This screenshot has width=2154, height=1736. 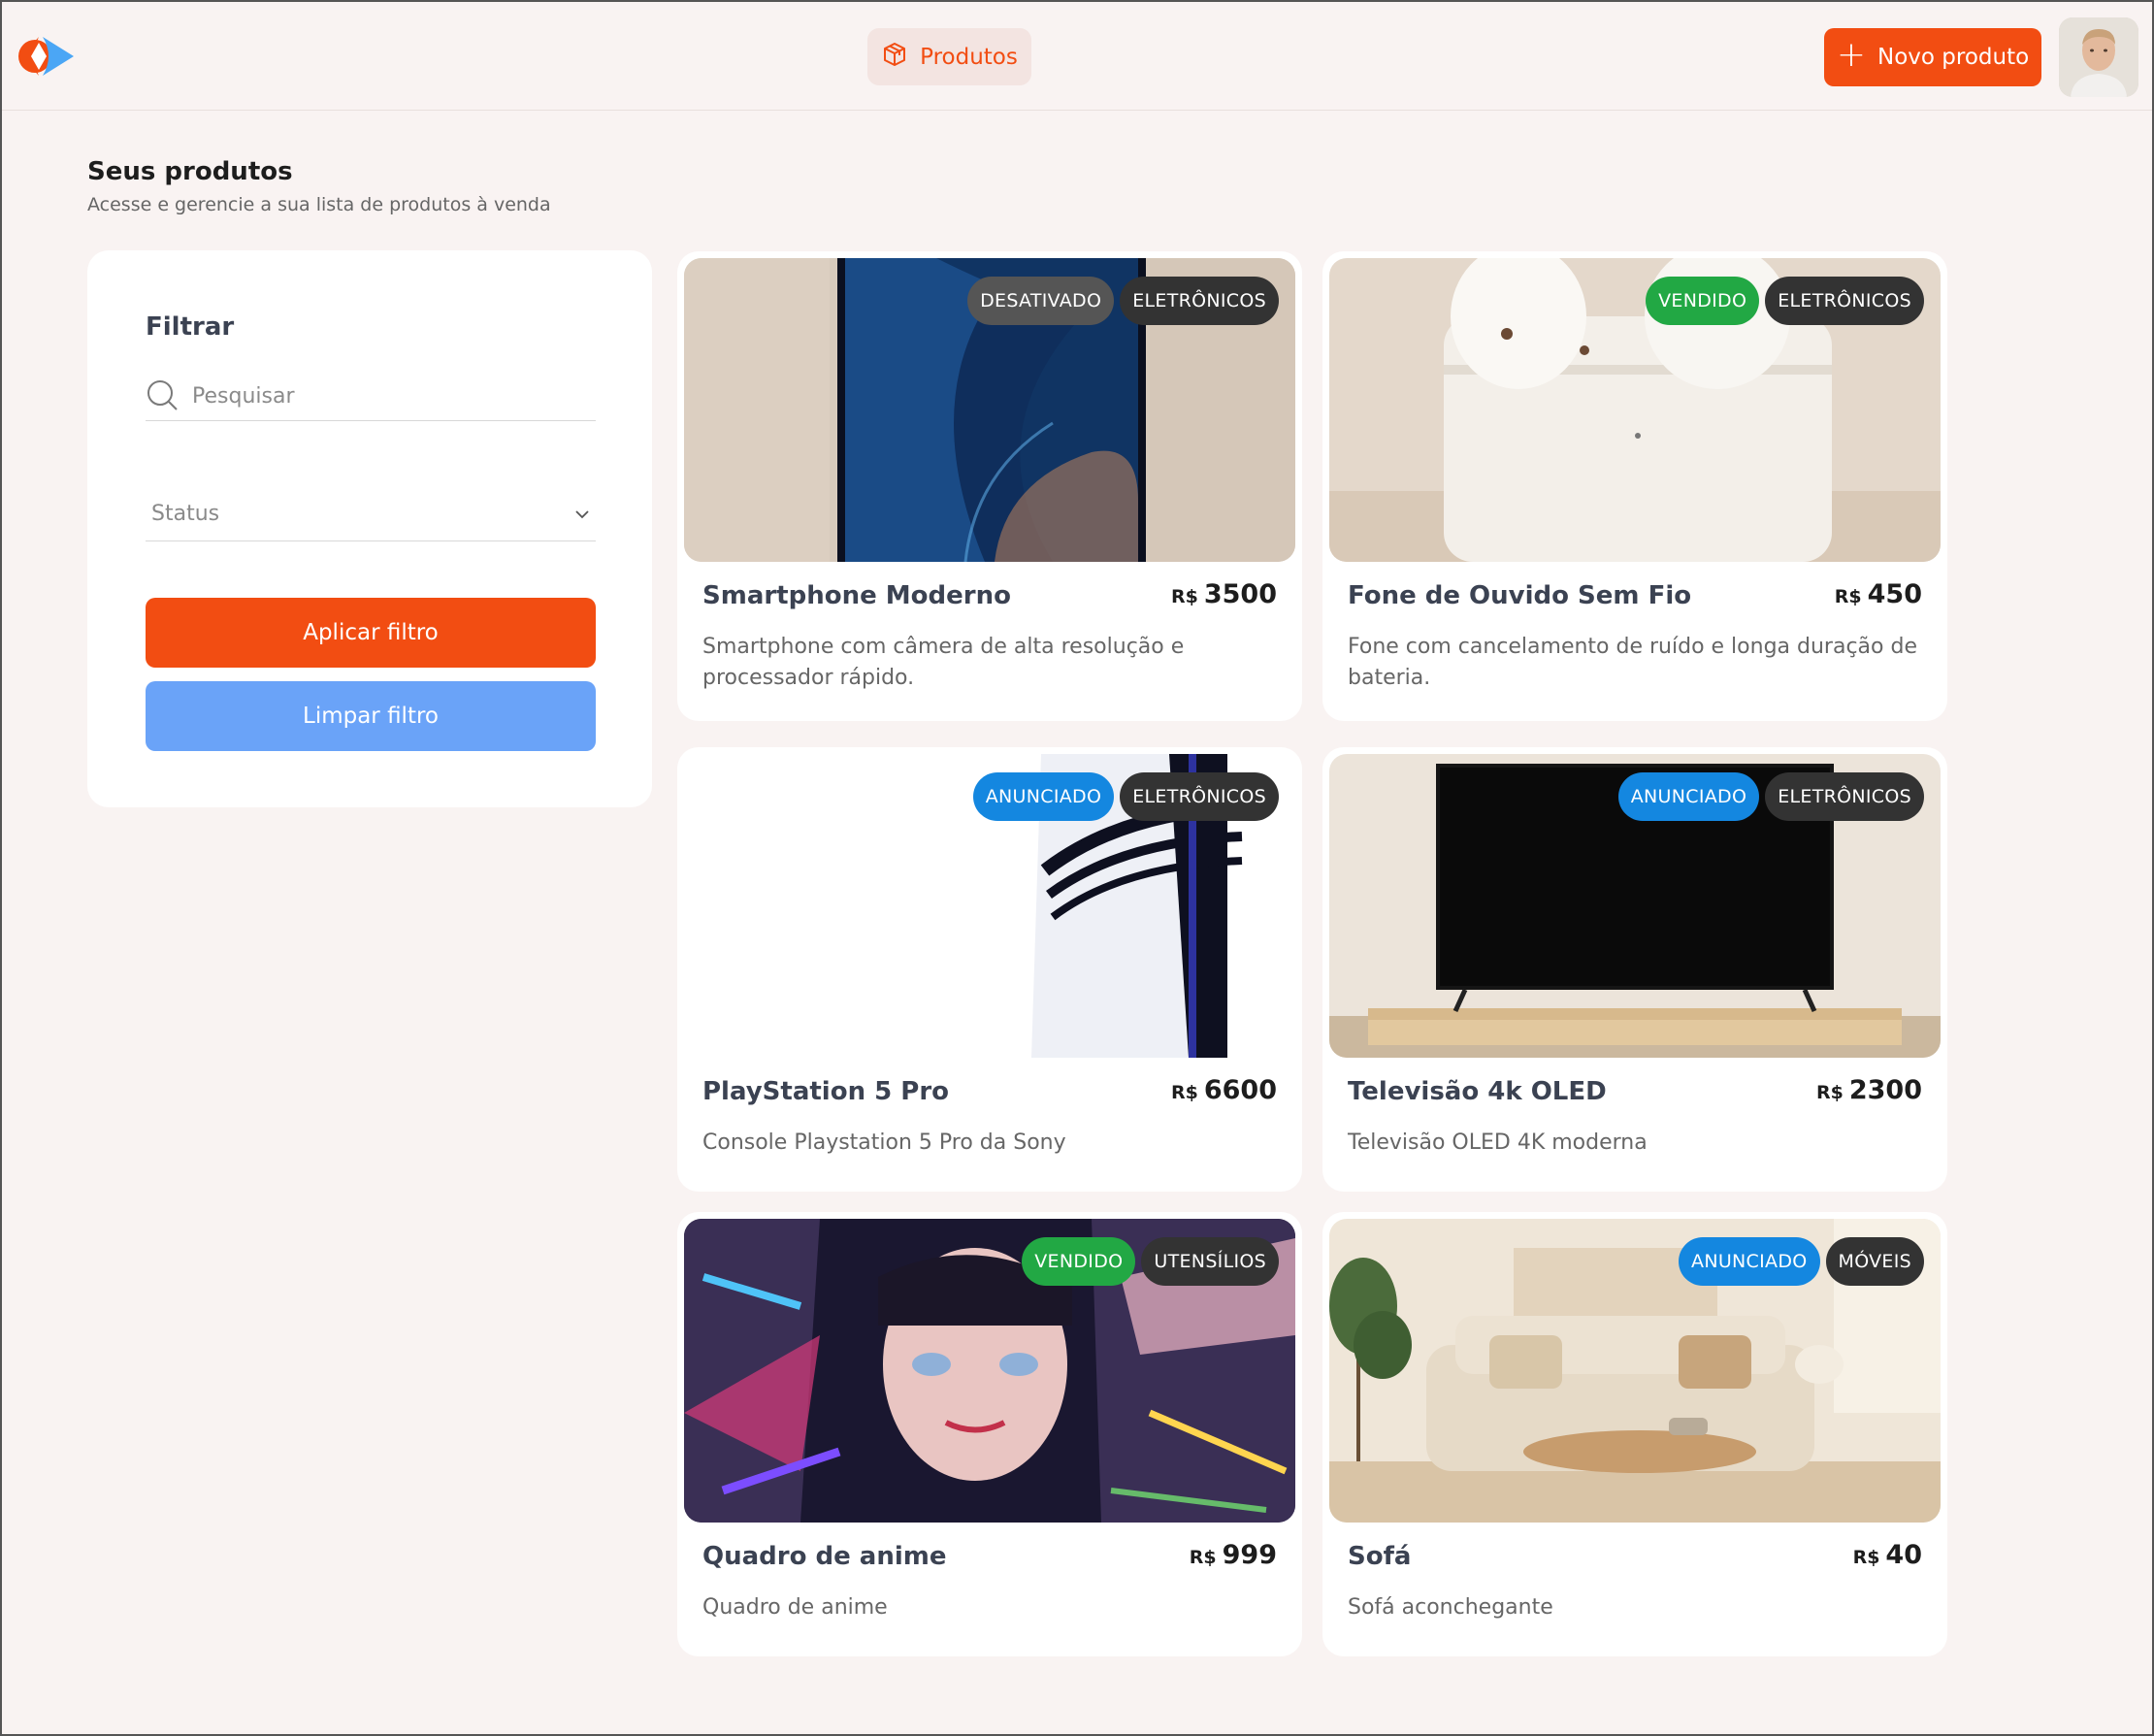 I want to click on product-price: R$ 40, so click(x=1887, y=1555).